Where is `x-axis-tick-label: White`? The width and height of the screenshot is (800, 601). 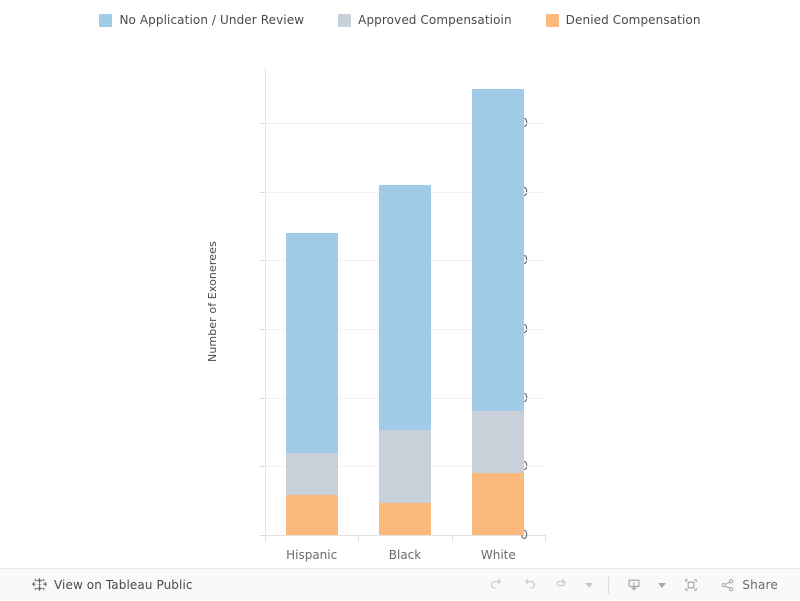
x-axis-tick-label: White is located at coordinates (498, 555).